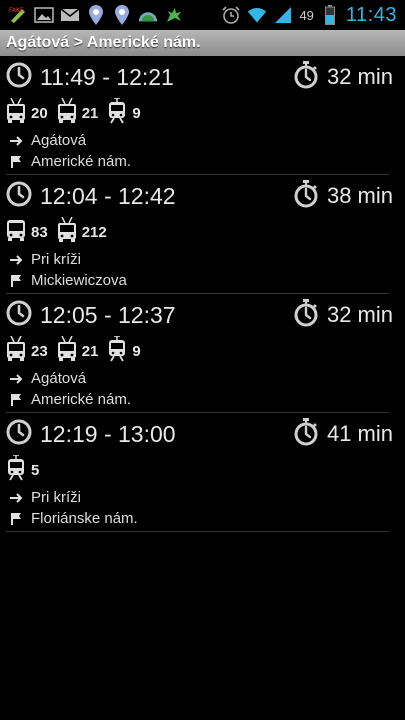  Describe the element at coordinates (205, 232) in the screenshot. I see `vehicles-row: 83 212` at that location.